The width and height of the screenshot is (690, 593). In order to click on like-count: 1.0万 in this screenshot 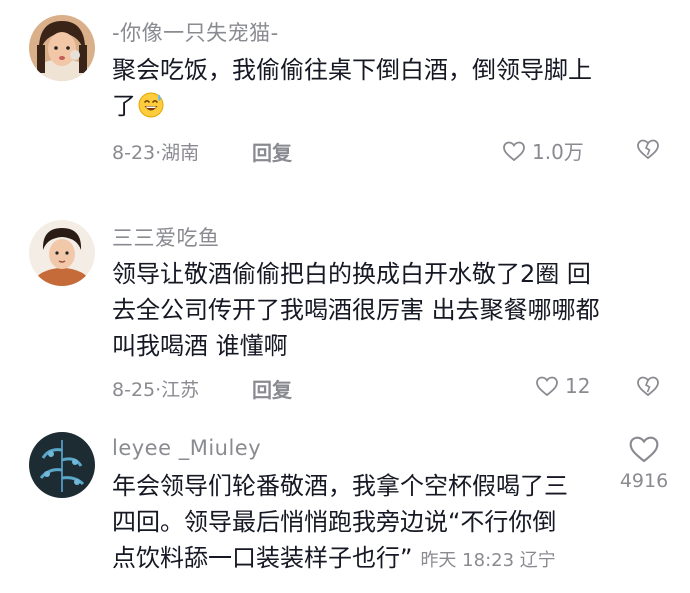, I will do `click(558, 152)`.